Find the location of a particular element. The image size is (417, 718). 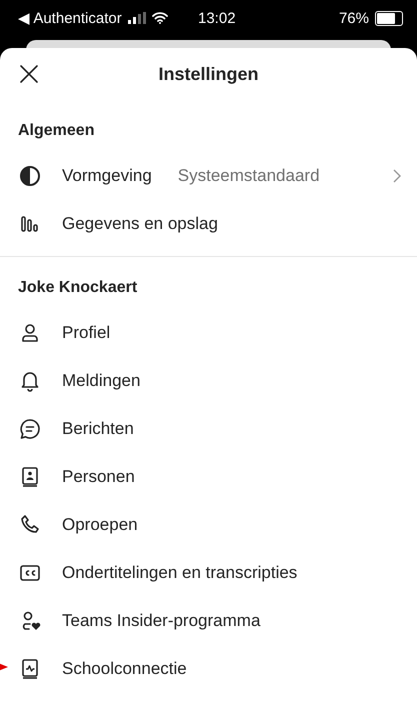

settings-row: Teams Insider-programma is located at coordinates (208, 621).